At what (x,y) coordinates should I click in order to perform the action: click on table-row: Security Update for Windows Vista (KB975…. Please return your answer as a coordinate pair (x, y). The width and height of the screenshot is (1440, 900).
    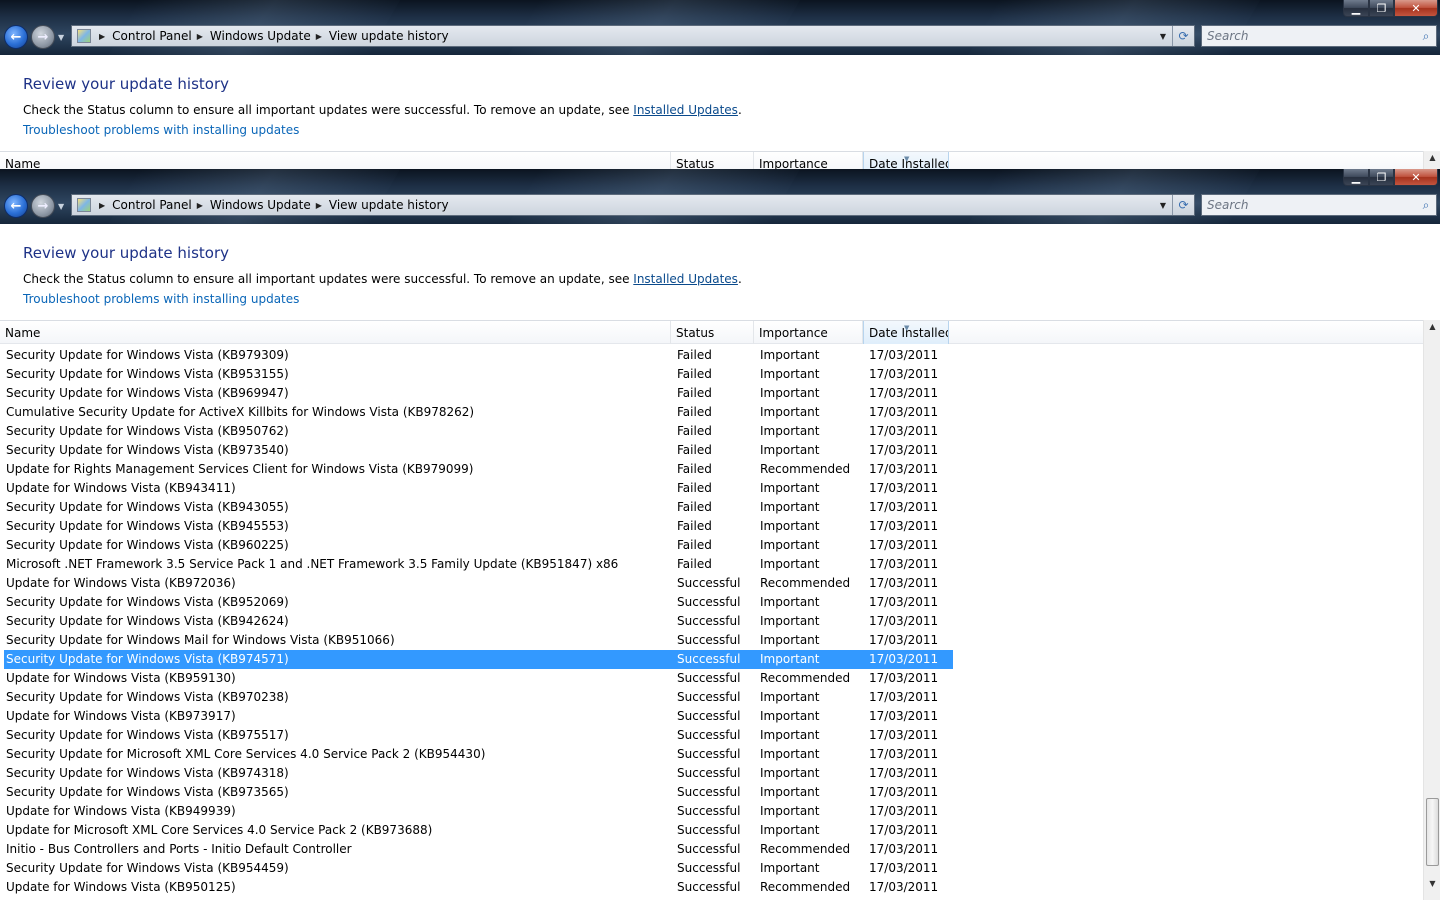
    Looking at the image, I should click on (478, 735).